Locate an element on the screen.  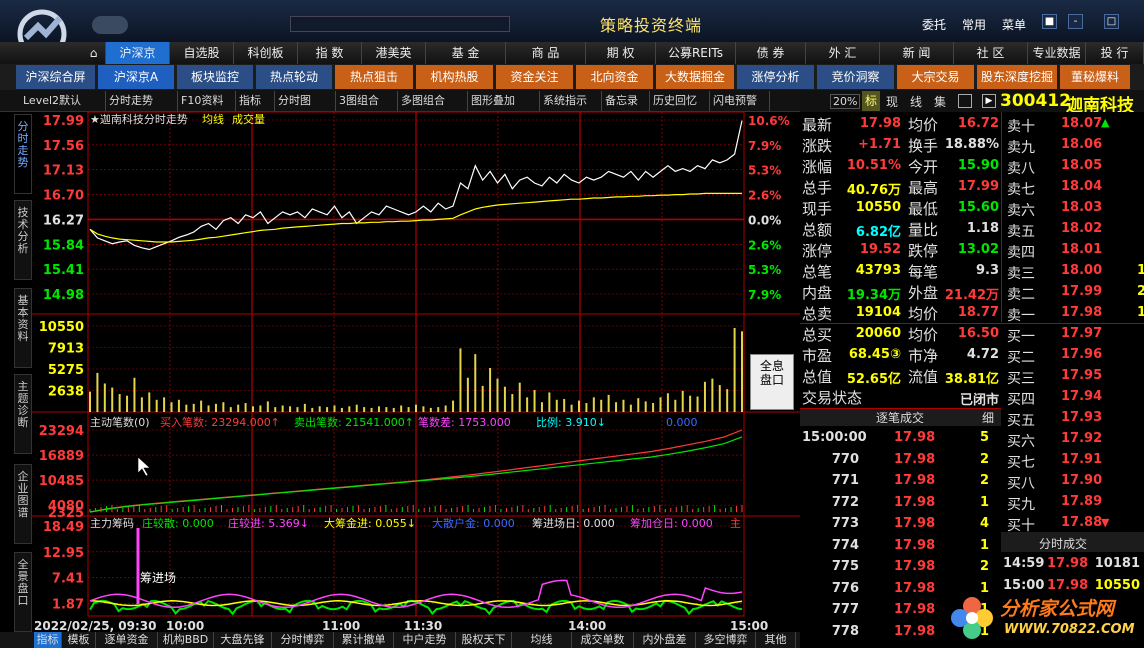
ask-price: 18.01 is located at coordinates (1081, 249).